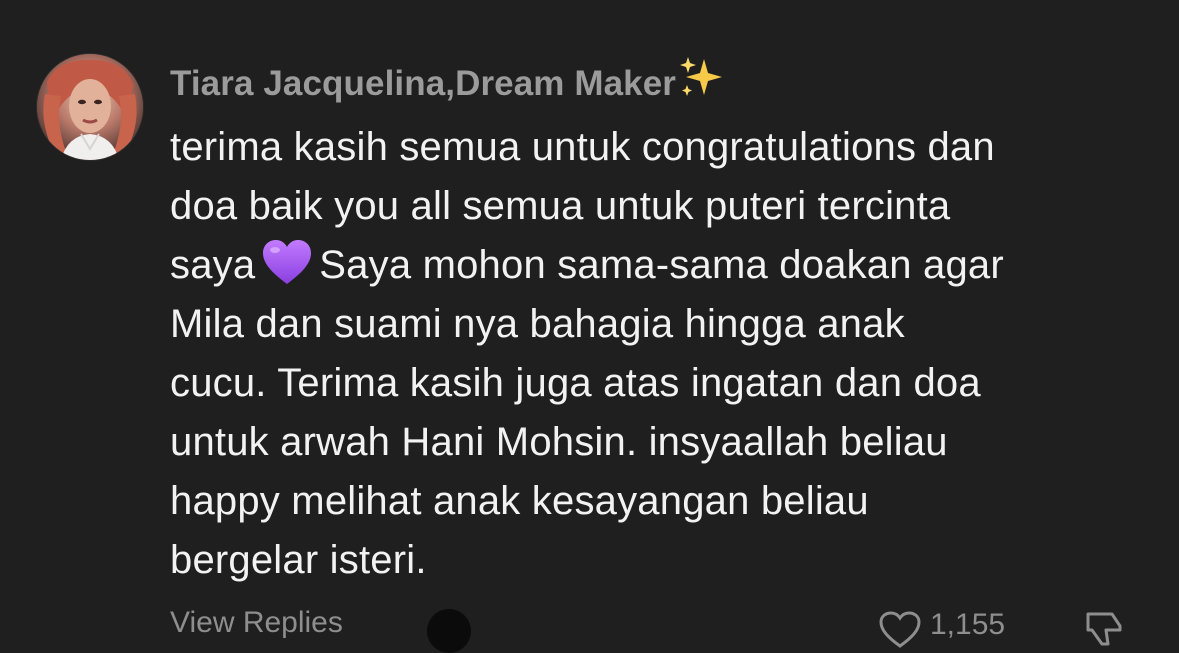  Describe the element at coordinates (519, 501) in the screenshot. I see `comment-line: happy melihat anak kesayangan beliau` at that location.